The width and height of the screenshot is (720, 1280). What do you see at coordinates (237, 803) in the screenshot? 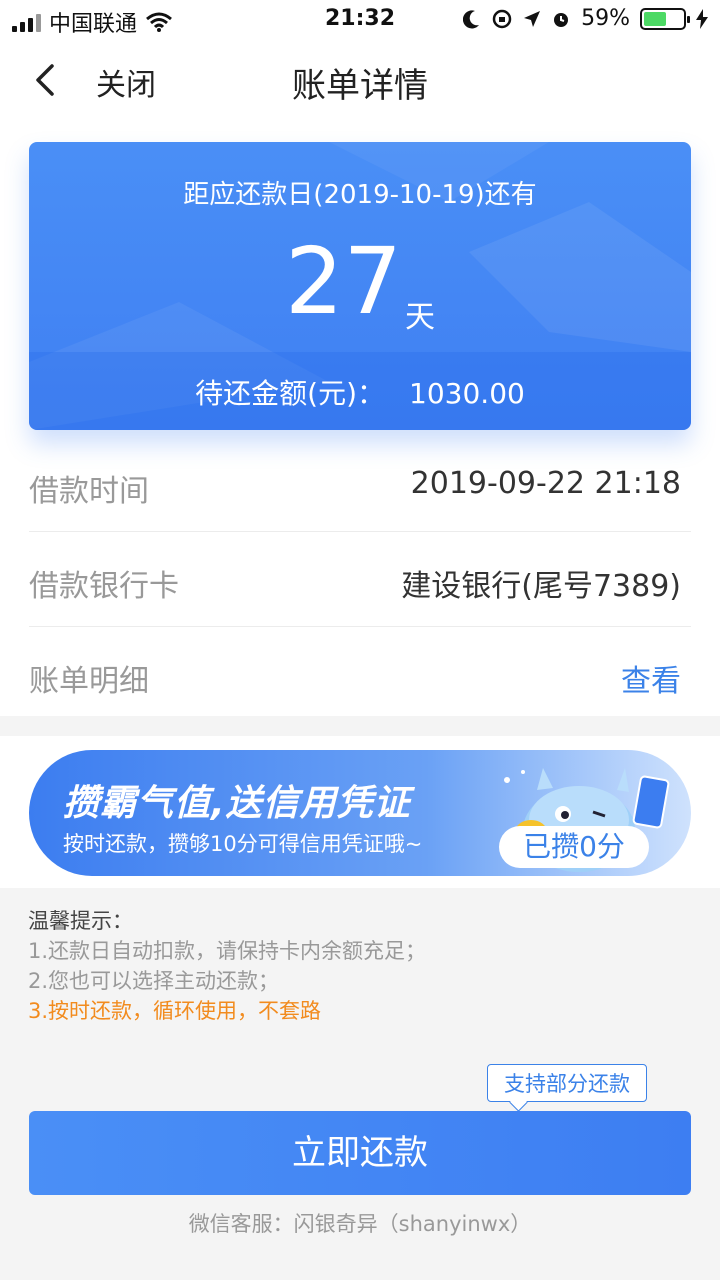
I see `banner-title: 攒霸气值,送信用凭证` at bounding box center [237, 803].